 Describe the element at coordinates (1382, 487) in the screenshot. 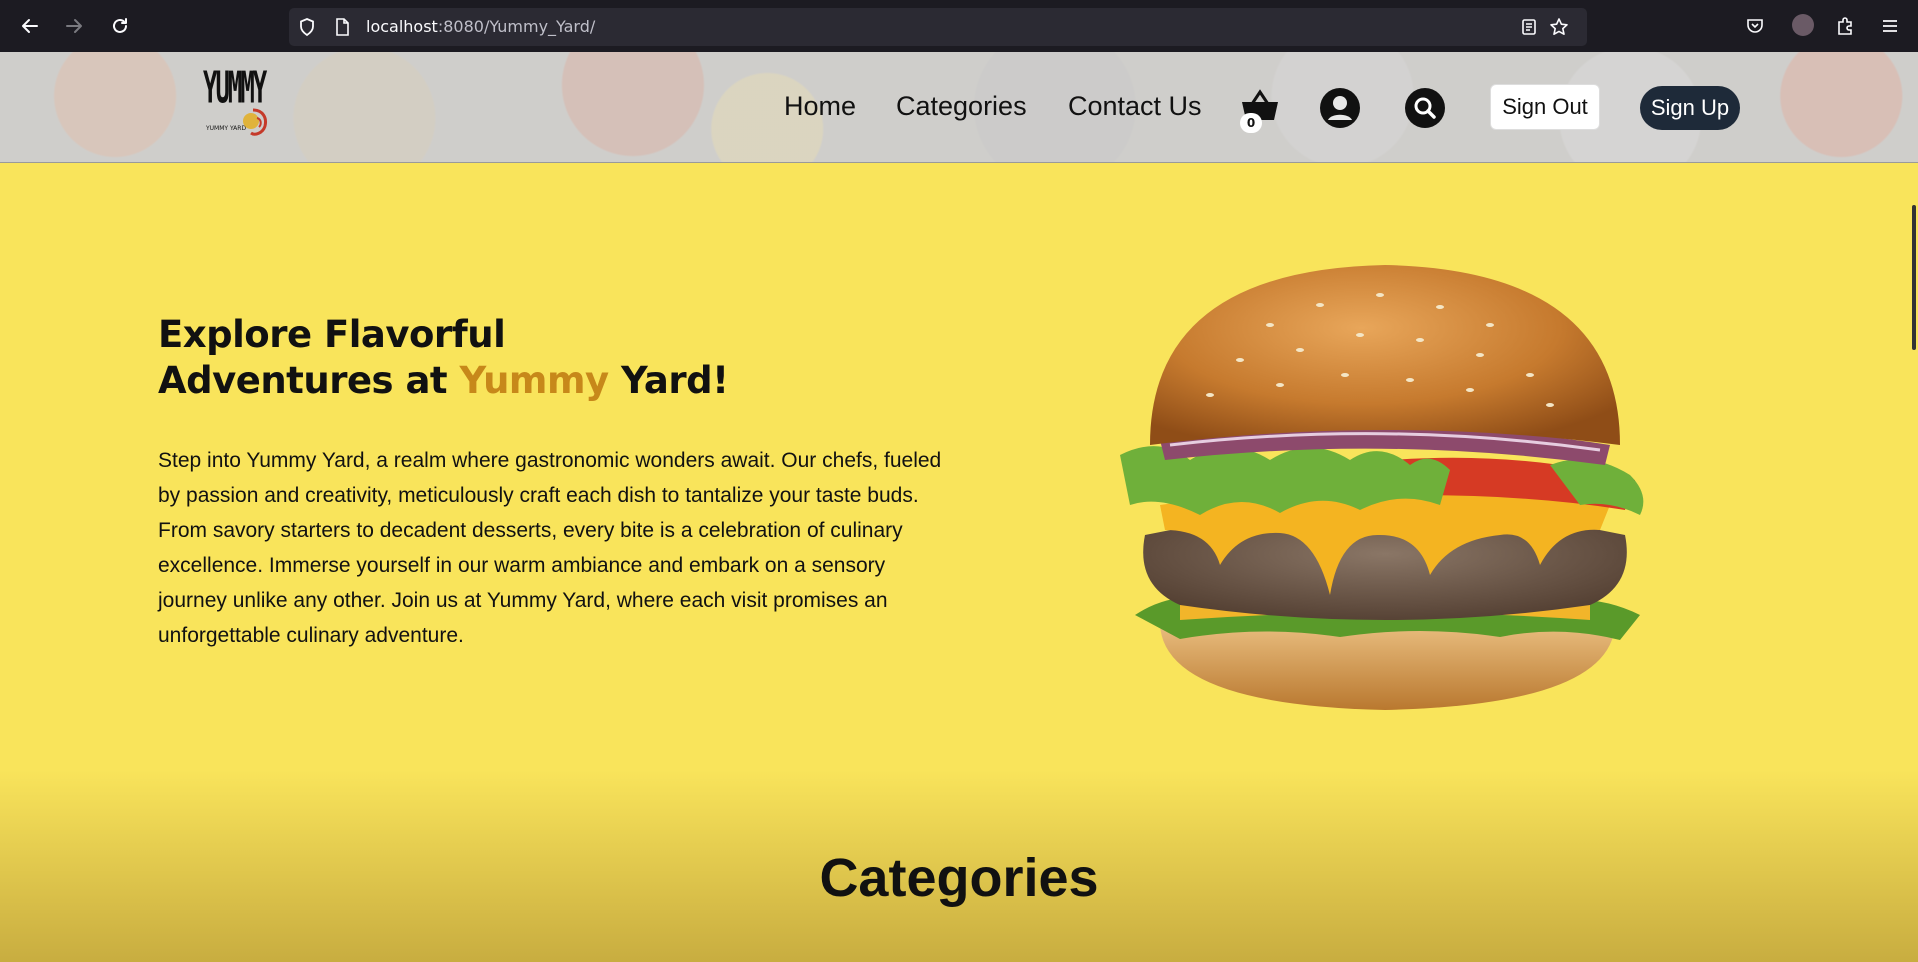

I see `burger-image` at that location.